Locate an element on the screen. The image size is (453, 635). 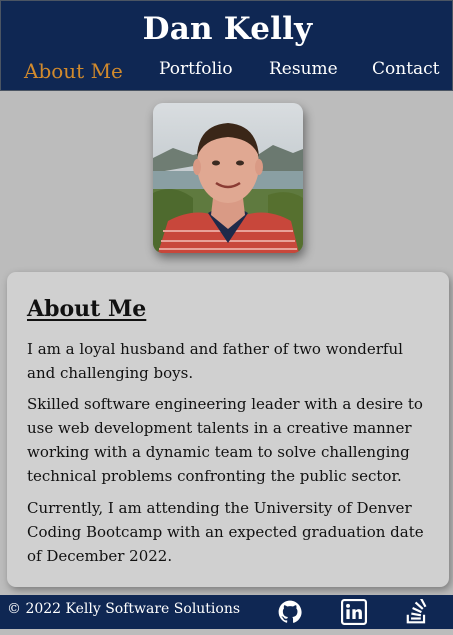
profile-photo is located at coordinates (228, 178).